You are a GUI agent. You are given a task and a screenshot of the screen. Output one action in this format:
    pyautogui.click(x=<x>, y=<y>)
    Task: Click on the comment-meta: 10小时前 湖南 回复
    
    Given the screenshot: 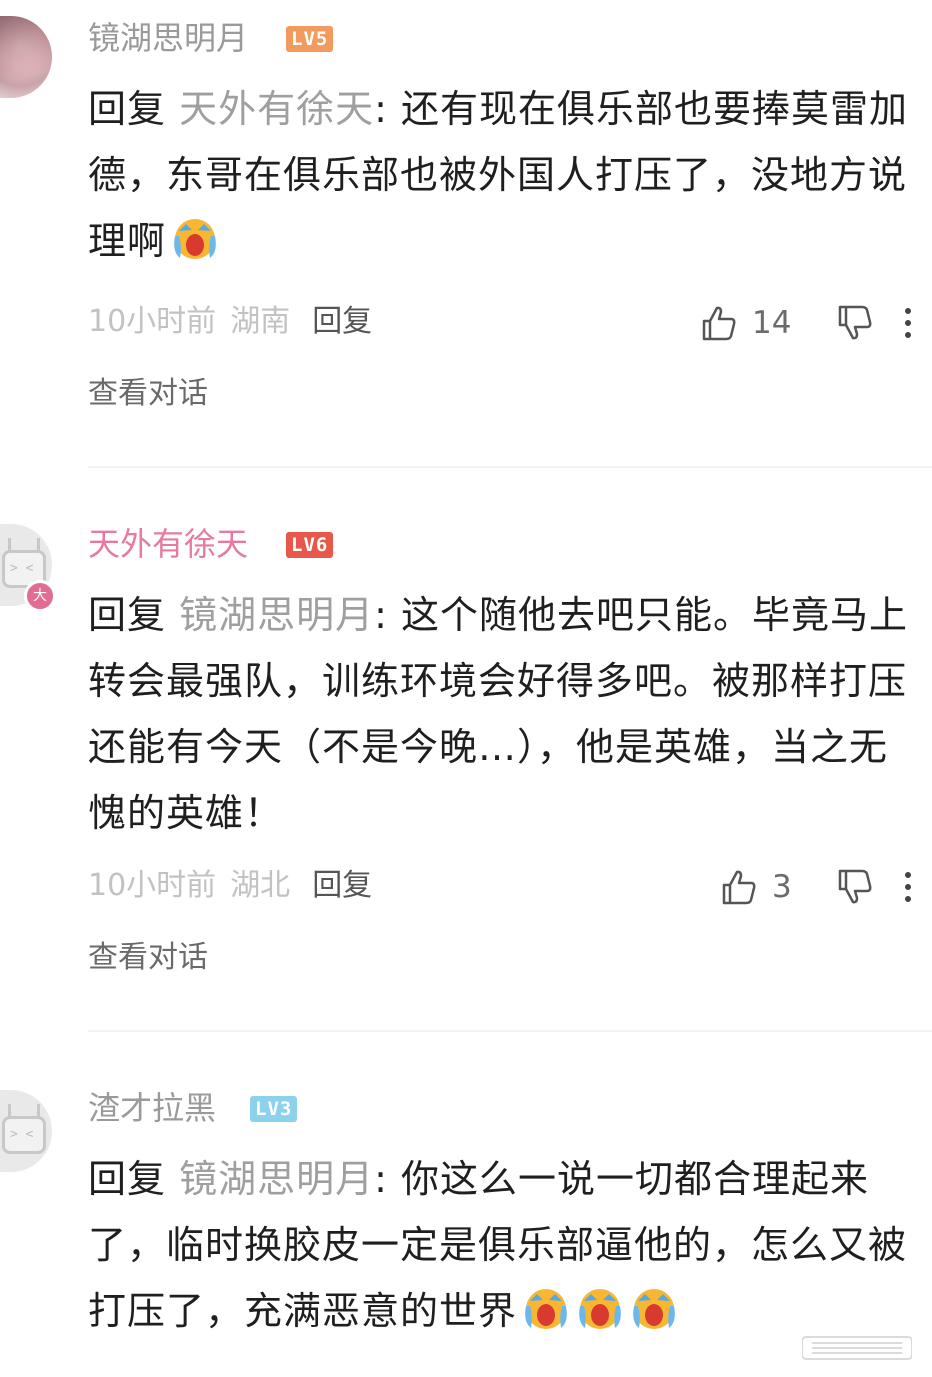 What is the action you would take?
    pyautogui.click(x=230, y=322)
    